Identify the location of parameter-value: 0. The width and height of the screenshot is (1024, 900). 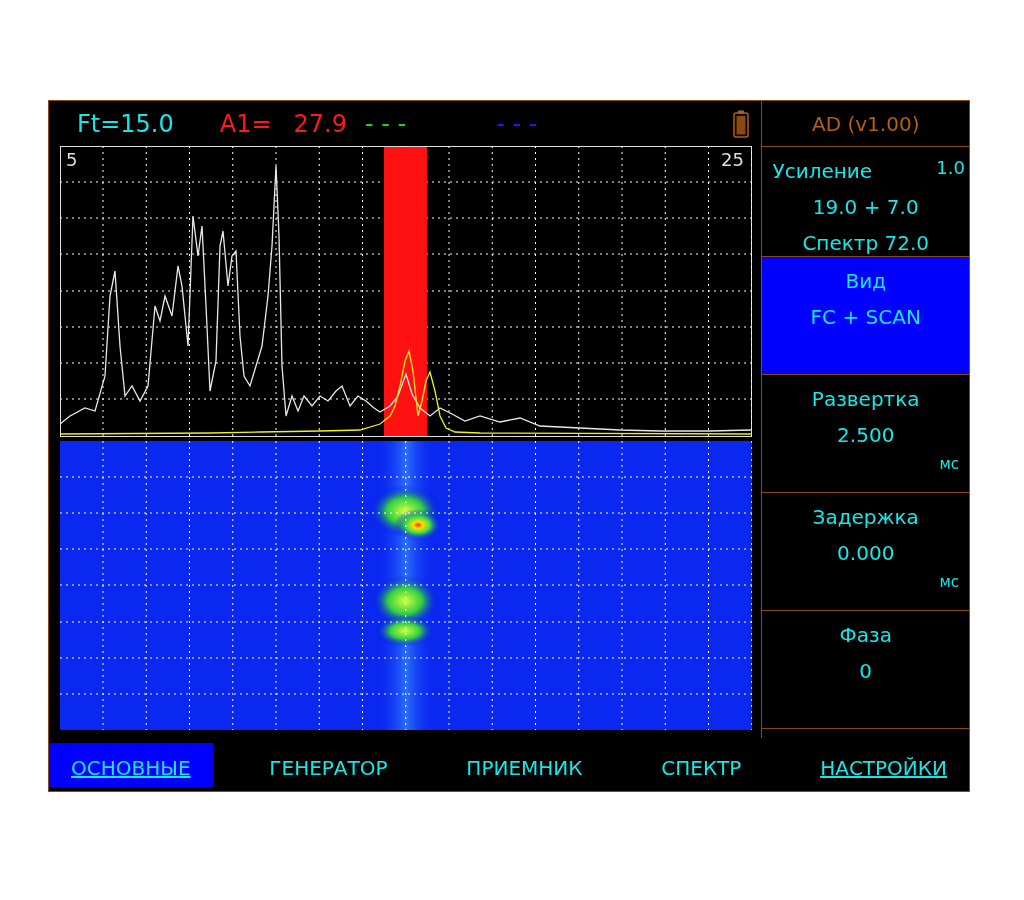
(866, 671).